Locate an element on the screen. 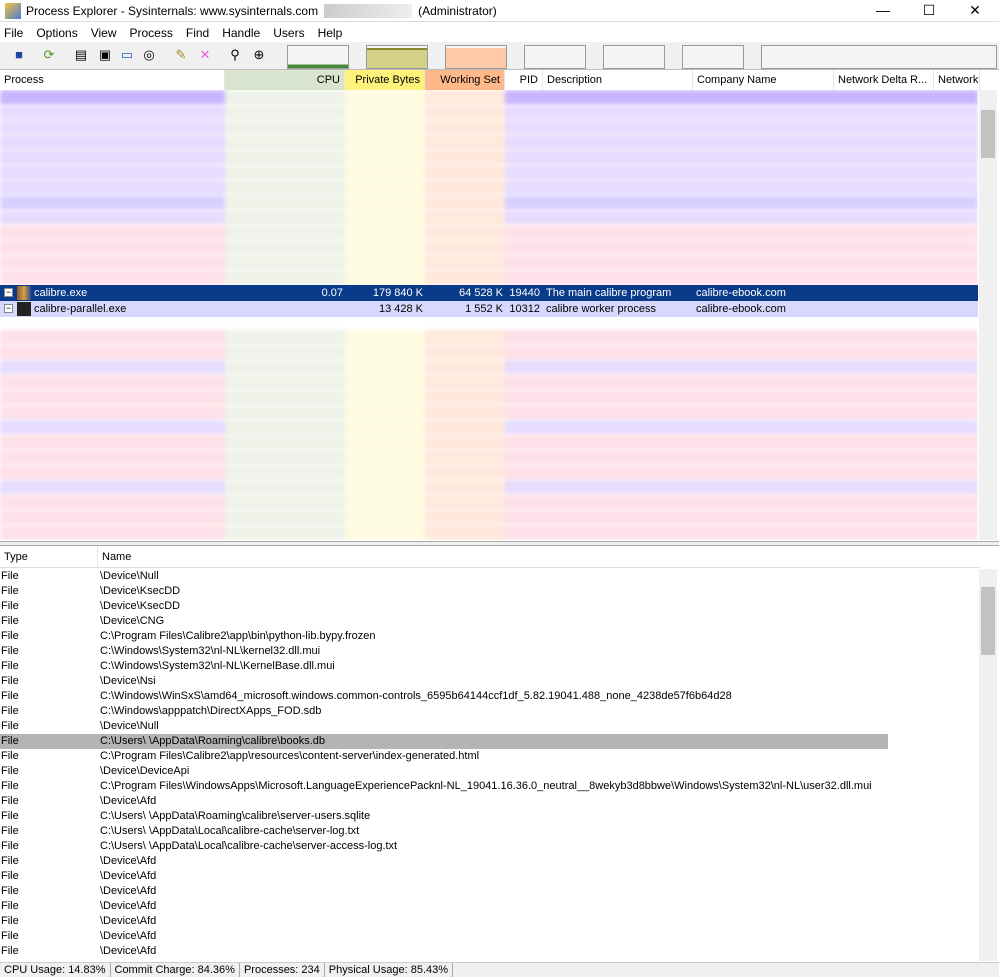 The height and width of the screenshot is (978, 999). kill-process-icon: ✕ is located at coordinates (205, 55).